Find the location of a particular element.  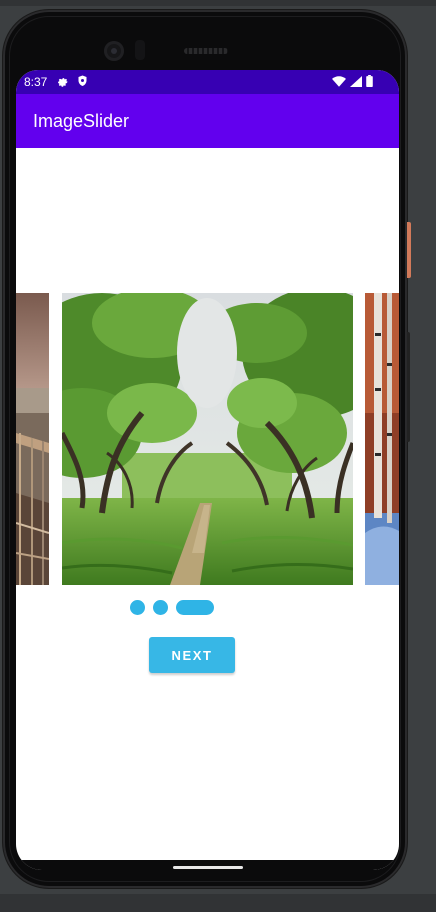

ide-top-strip is located at coordinates (218, 3).